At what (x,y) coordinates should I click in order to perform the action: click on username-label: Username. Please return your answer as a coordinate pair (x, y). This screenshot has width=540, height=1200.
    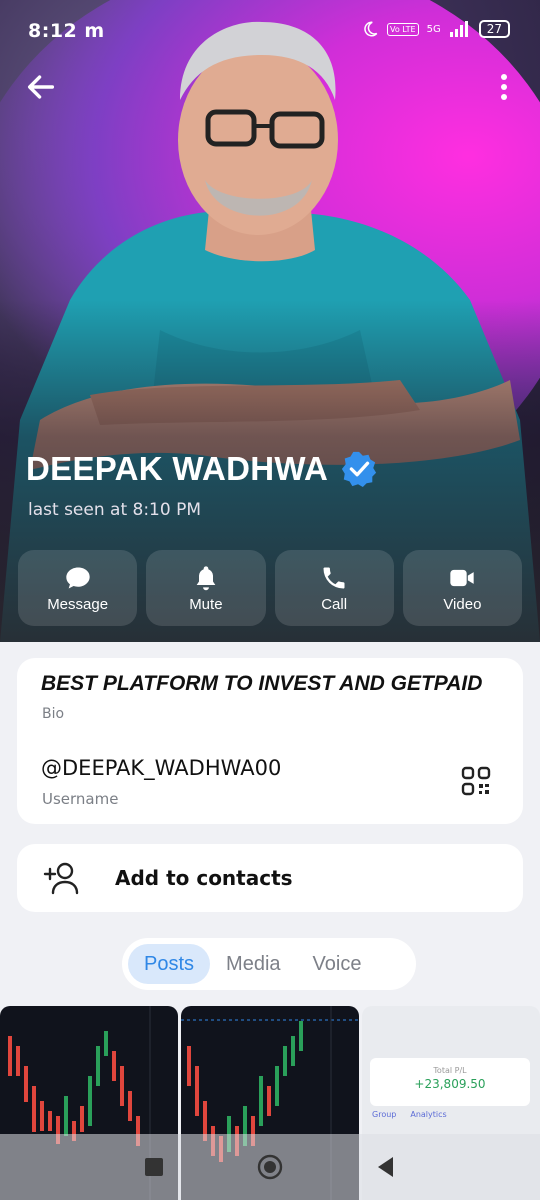
    Looking at the image, I should click on (80, 799).